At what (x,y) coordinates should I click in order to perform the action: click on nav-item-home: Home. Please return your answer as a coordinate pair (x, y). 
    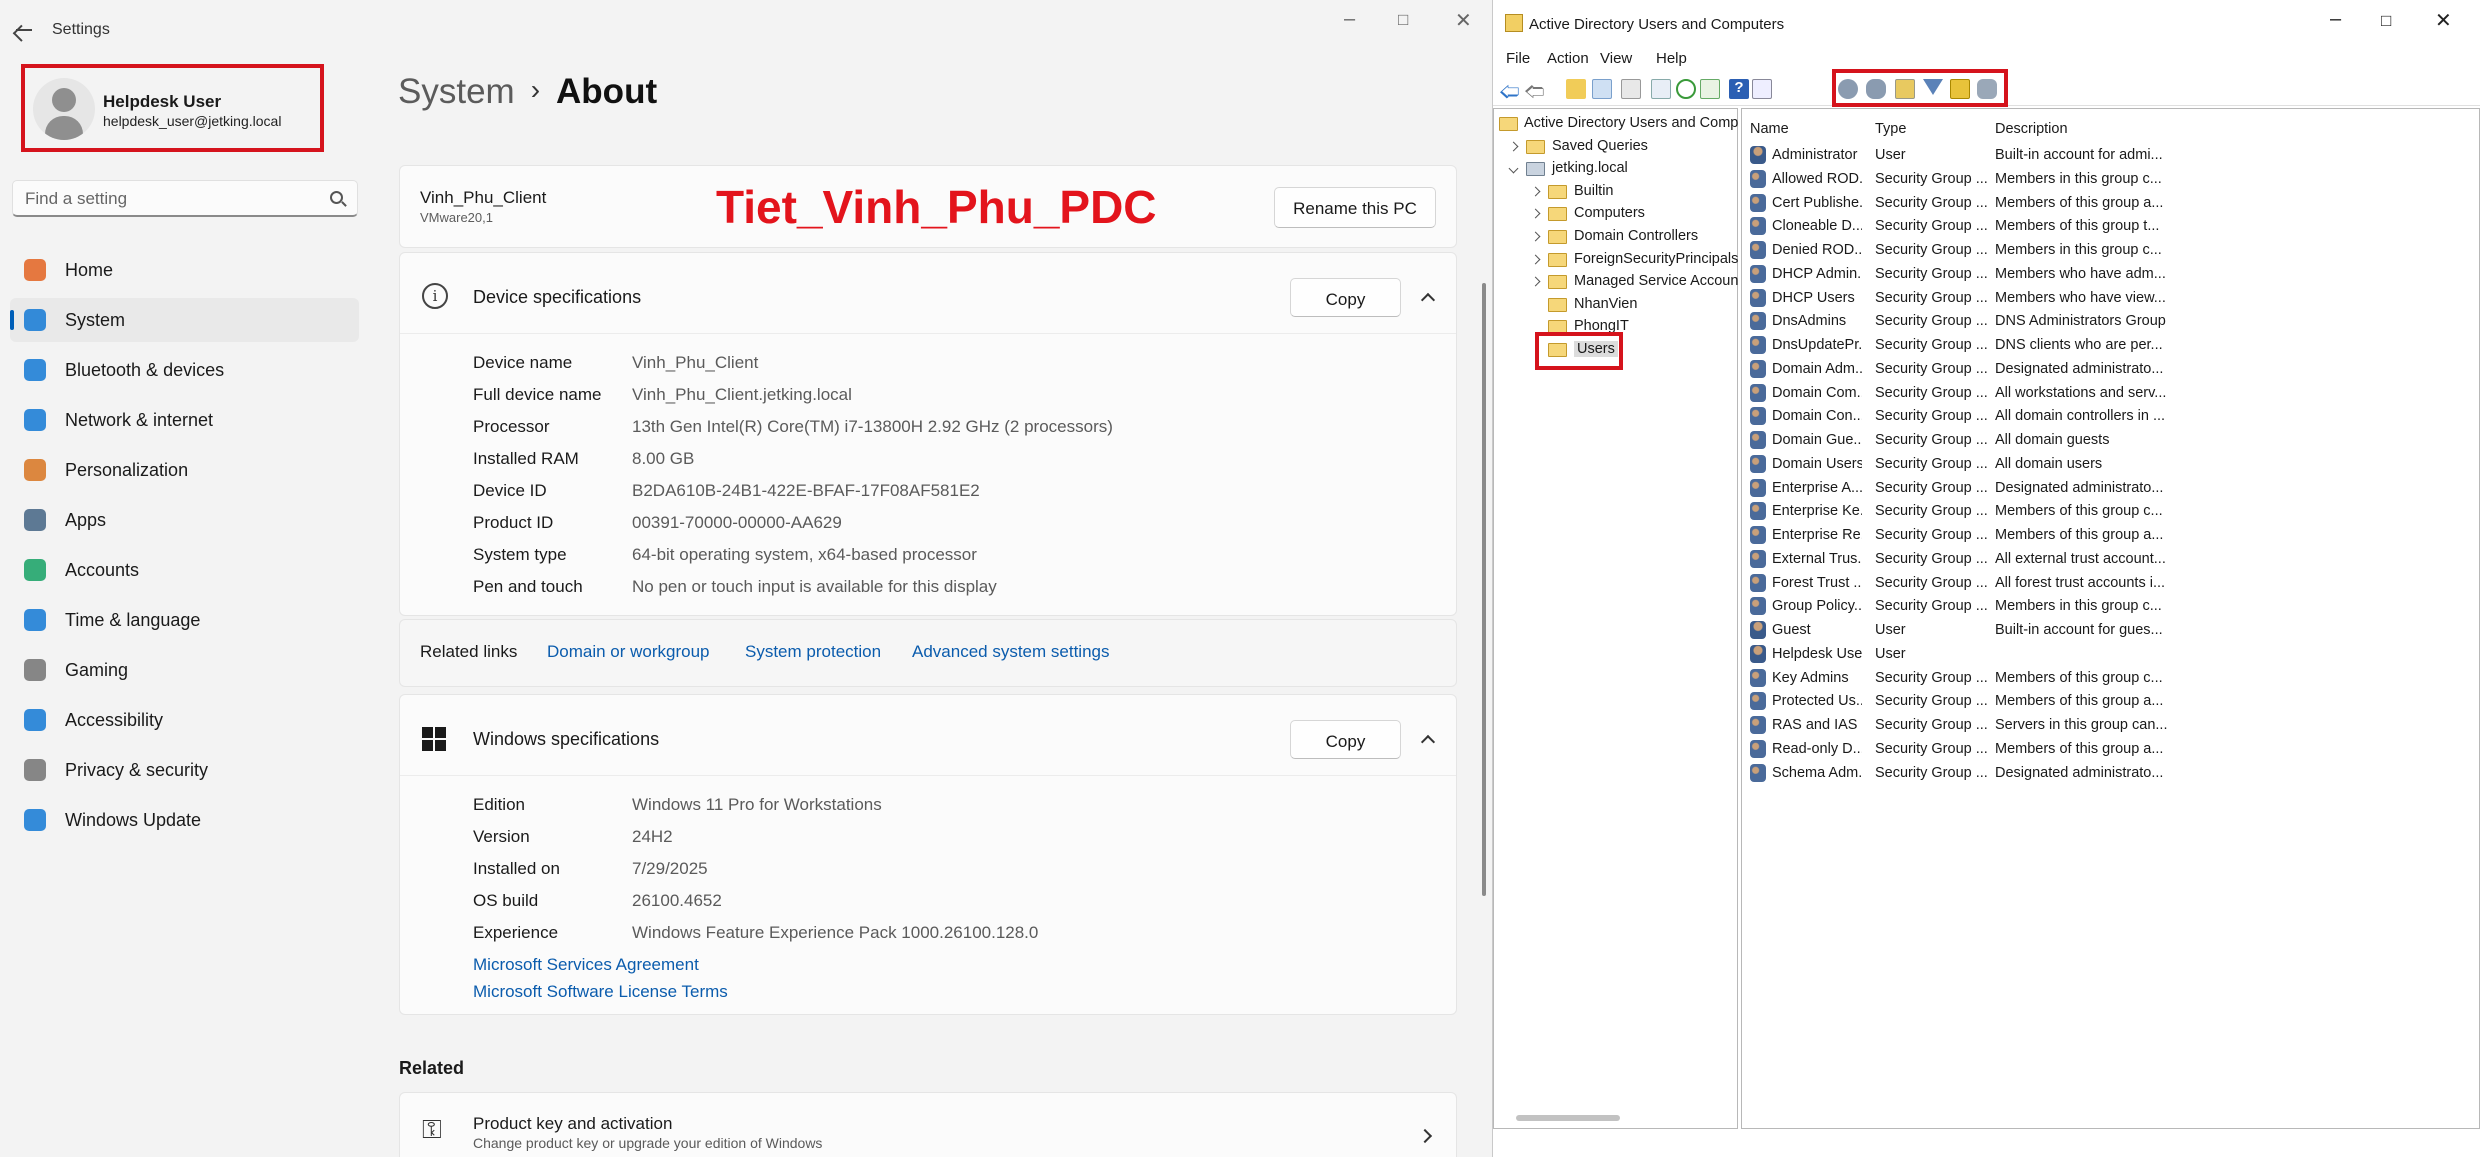
    Looking at the image, I should click on (184, 270).